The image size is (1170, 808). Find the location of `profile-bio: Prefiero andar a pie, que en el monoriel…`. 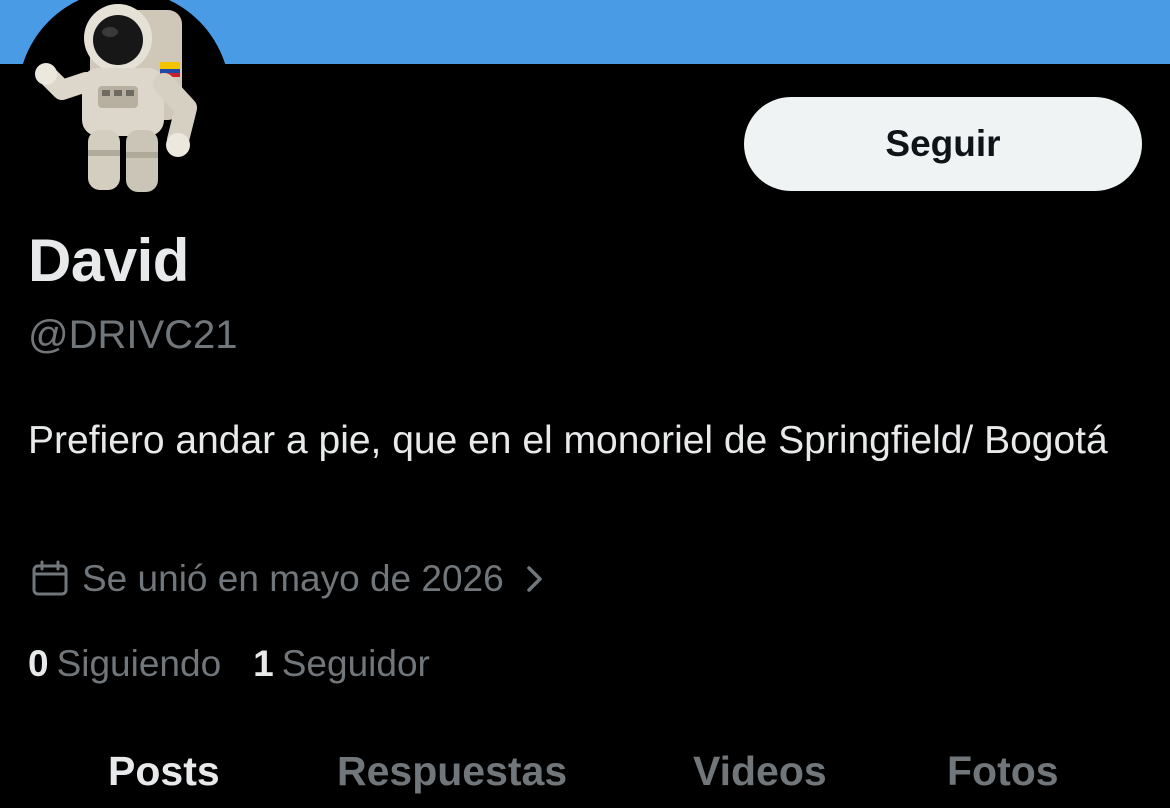

profile-bio: Prefiero andar a pie, que en el monoriel… is located at coordinates (568, 440).